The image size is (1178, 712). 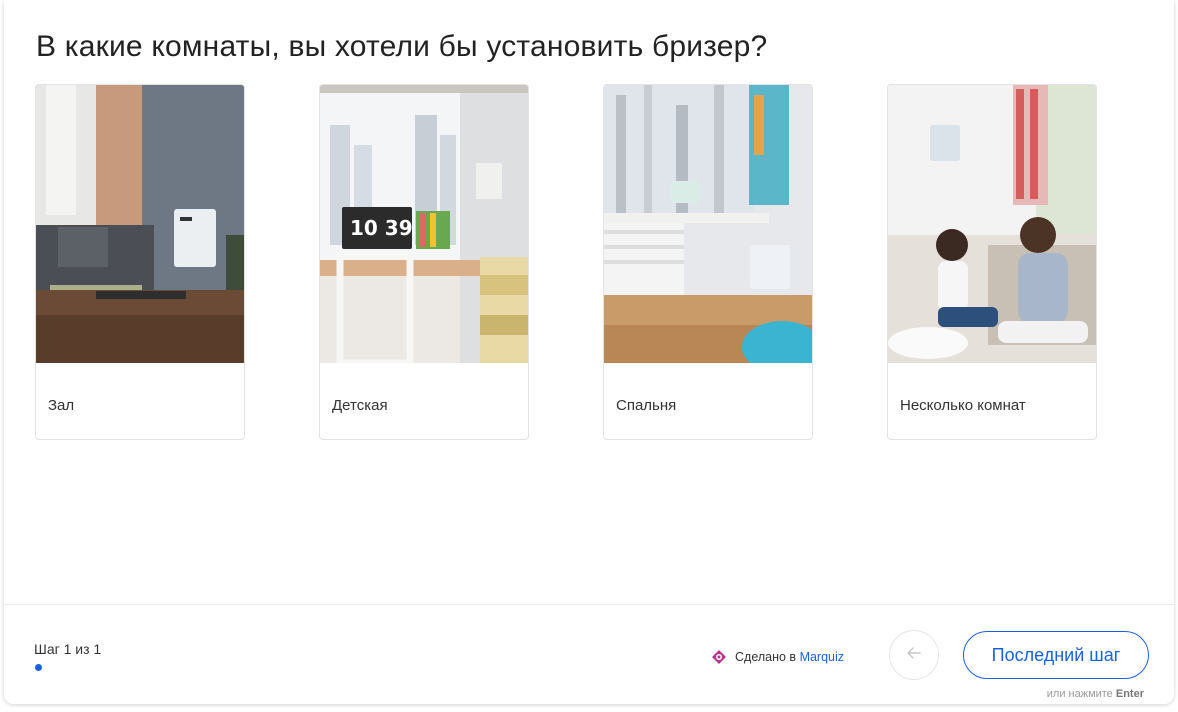 What do you see at coordinates (424, 224) in the screenshot?
I see `kids-room-photo: 10 39` at bounding box center [424, 224].